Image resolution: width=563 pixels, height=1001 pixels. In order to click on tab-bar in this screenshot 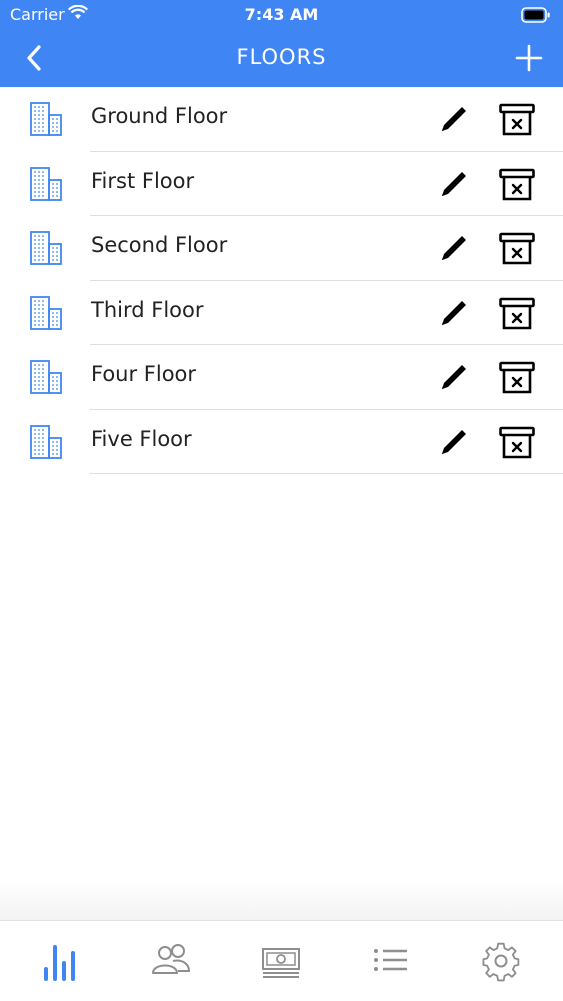, I will do `click(281, 960)`.